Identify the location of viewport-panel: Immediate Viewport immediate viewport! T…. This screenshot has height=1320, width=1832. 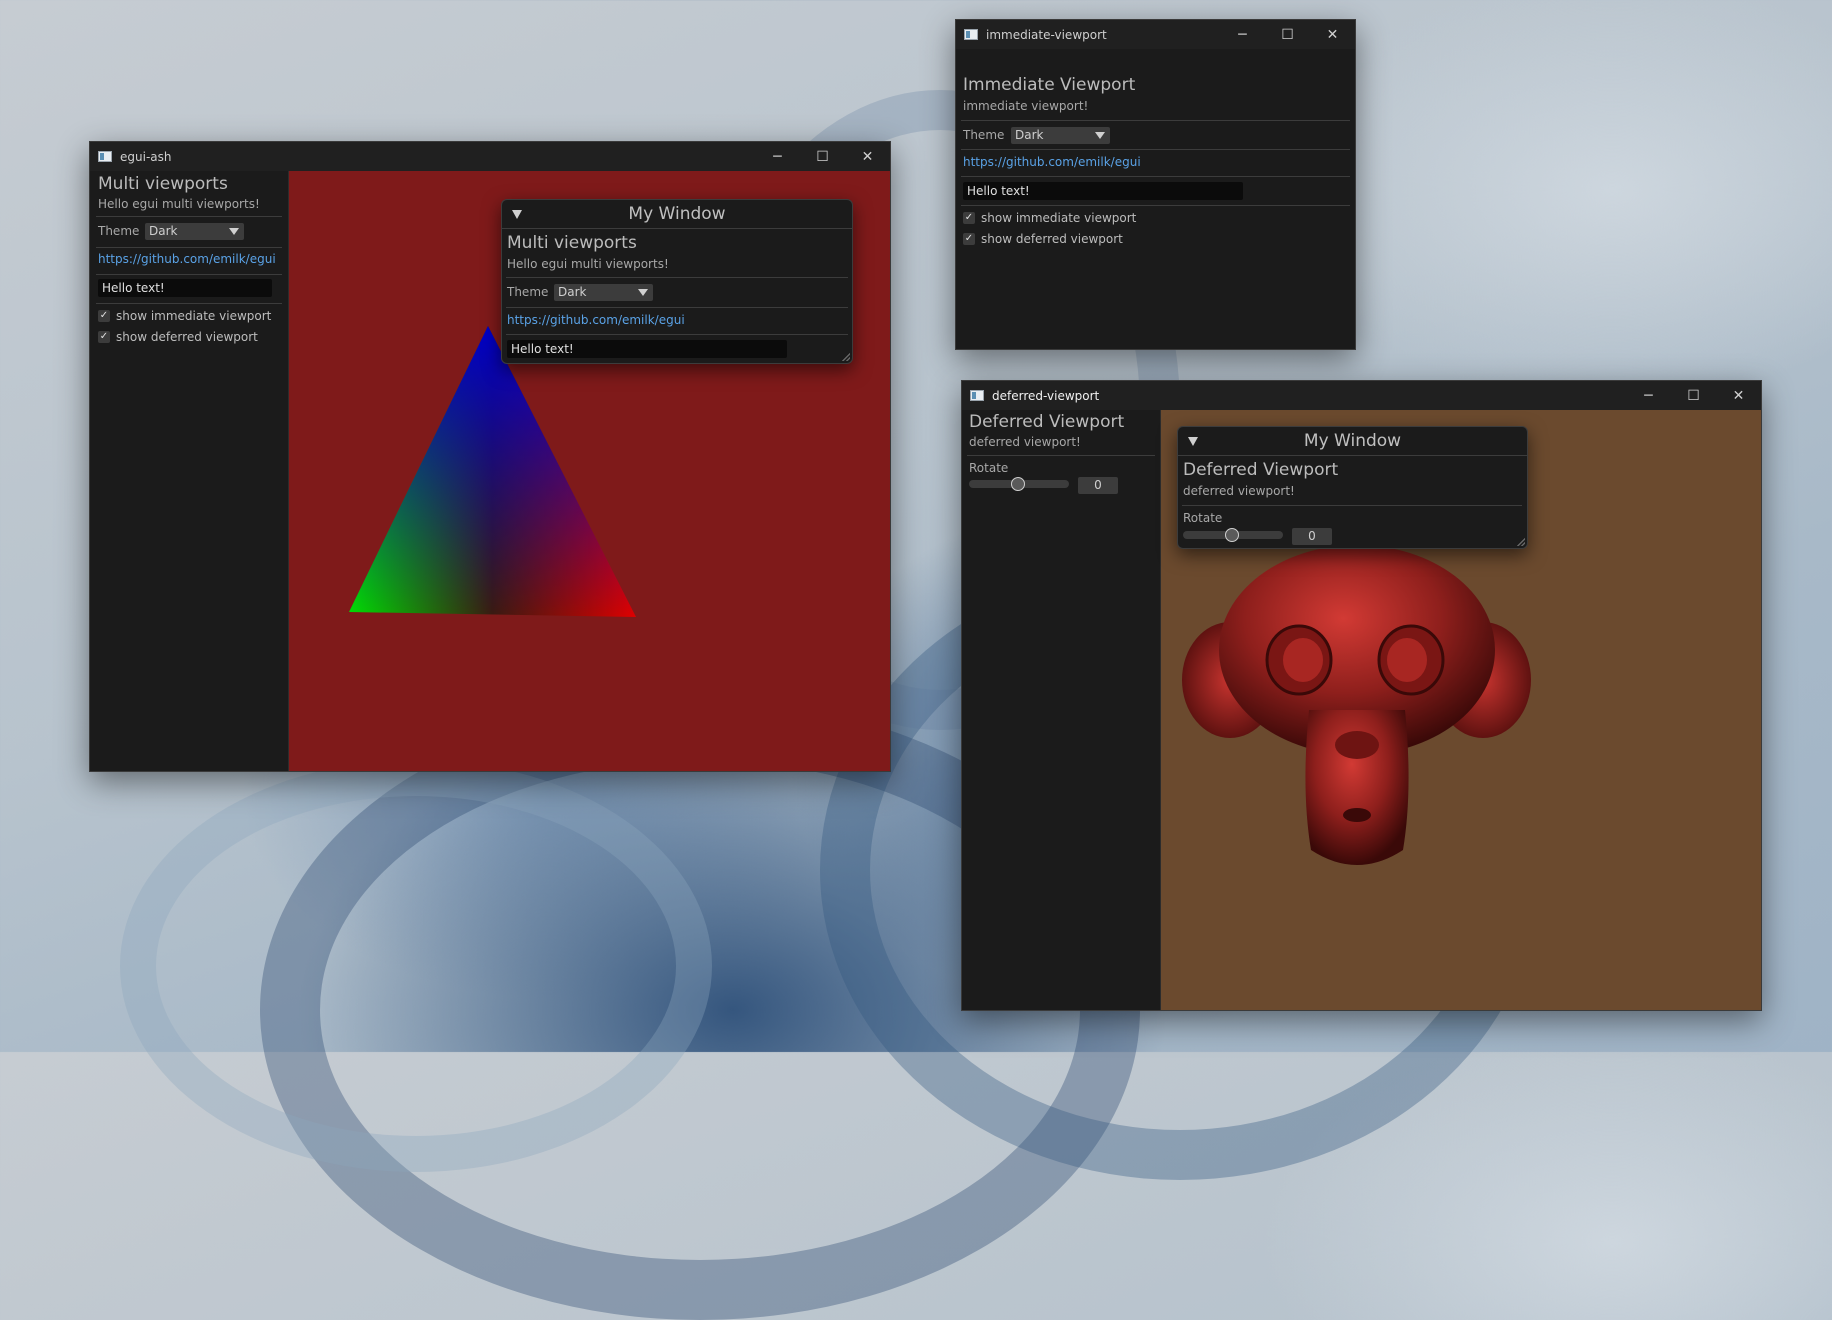
(1155, 199).